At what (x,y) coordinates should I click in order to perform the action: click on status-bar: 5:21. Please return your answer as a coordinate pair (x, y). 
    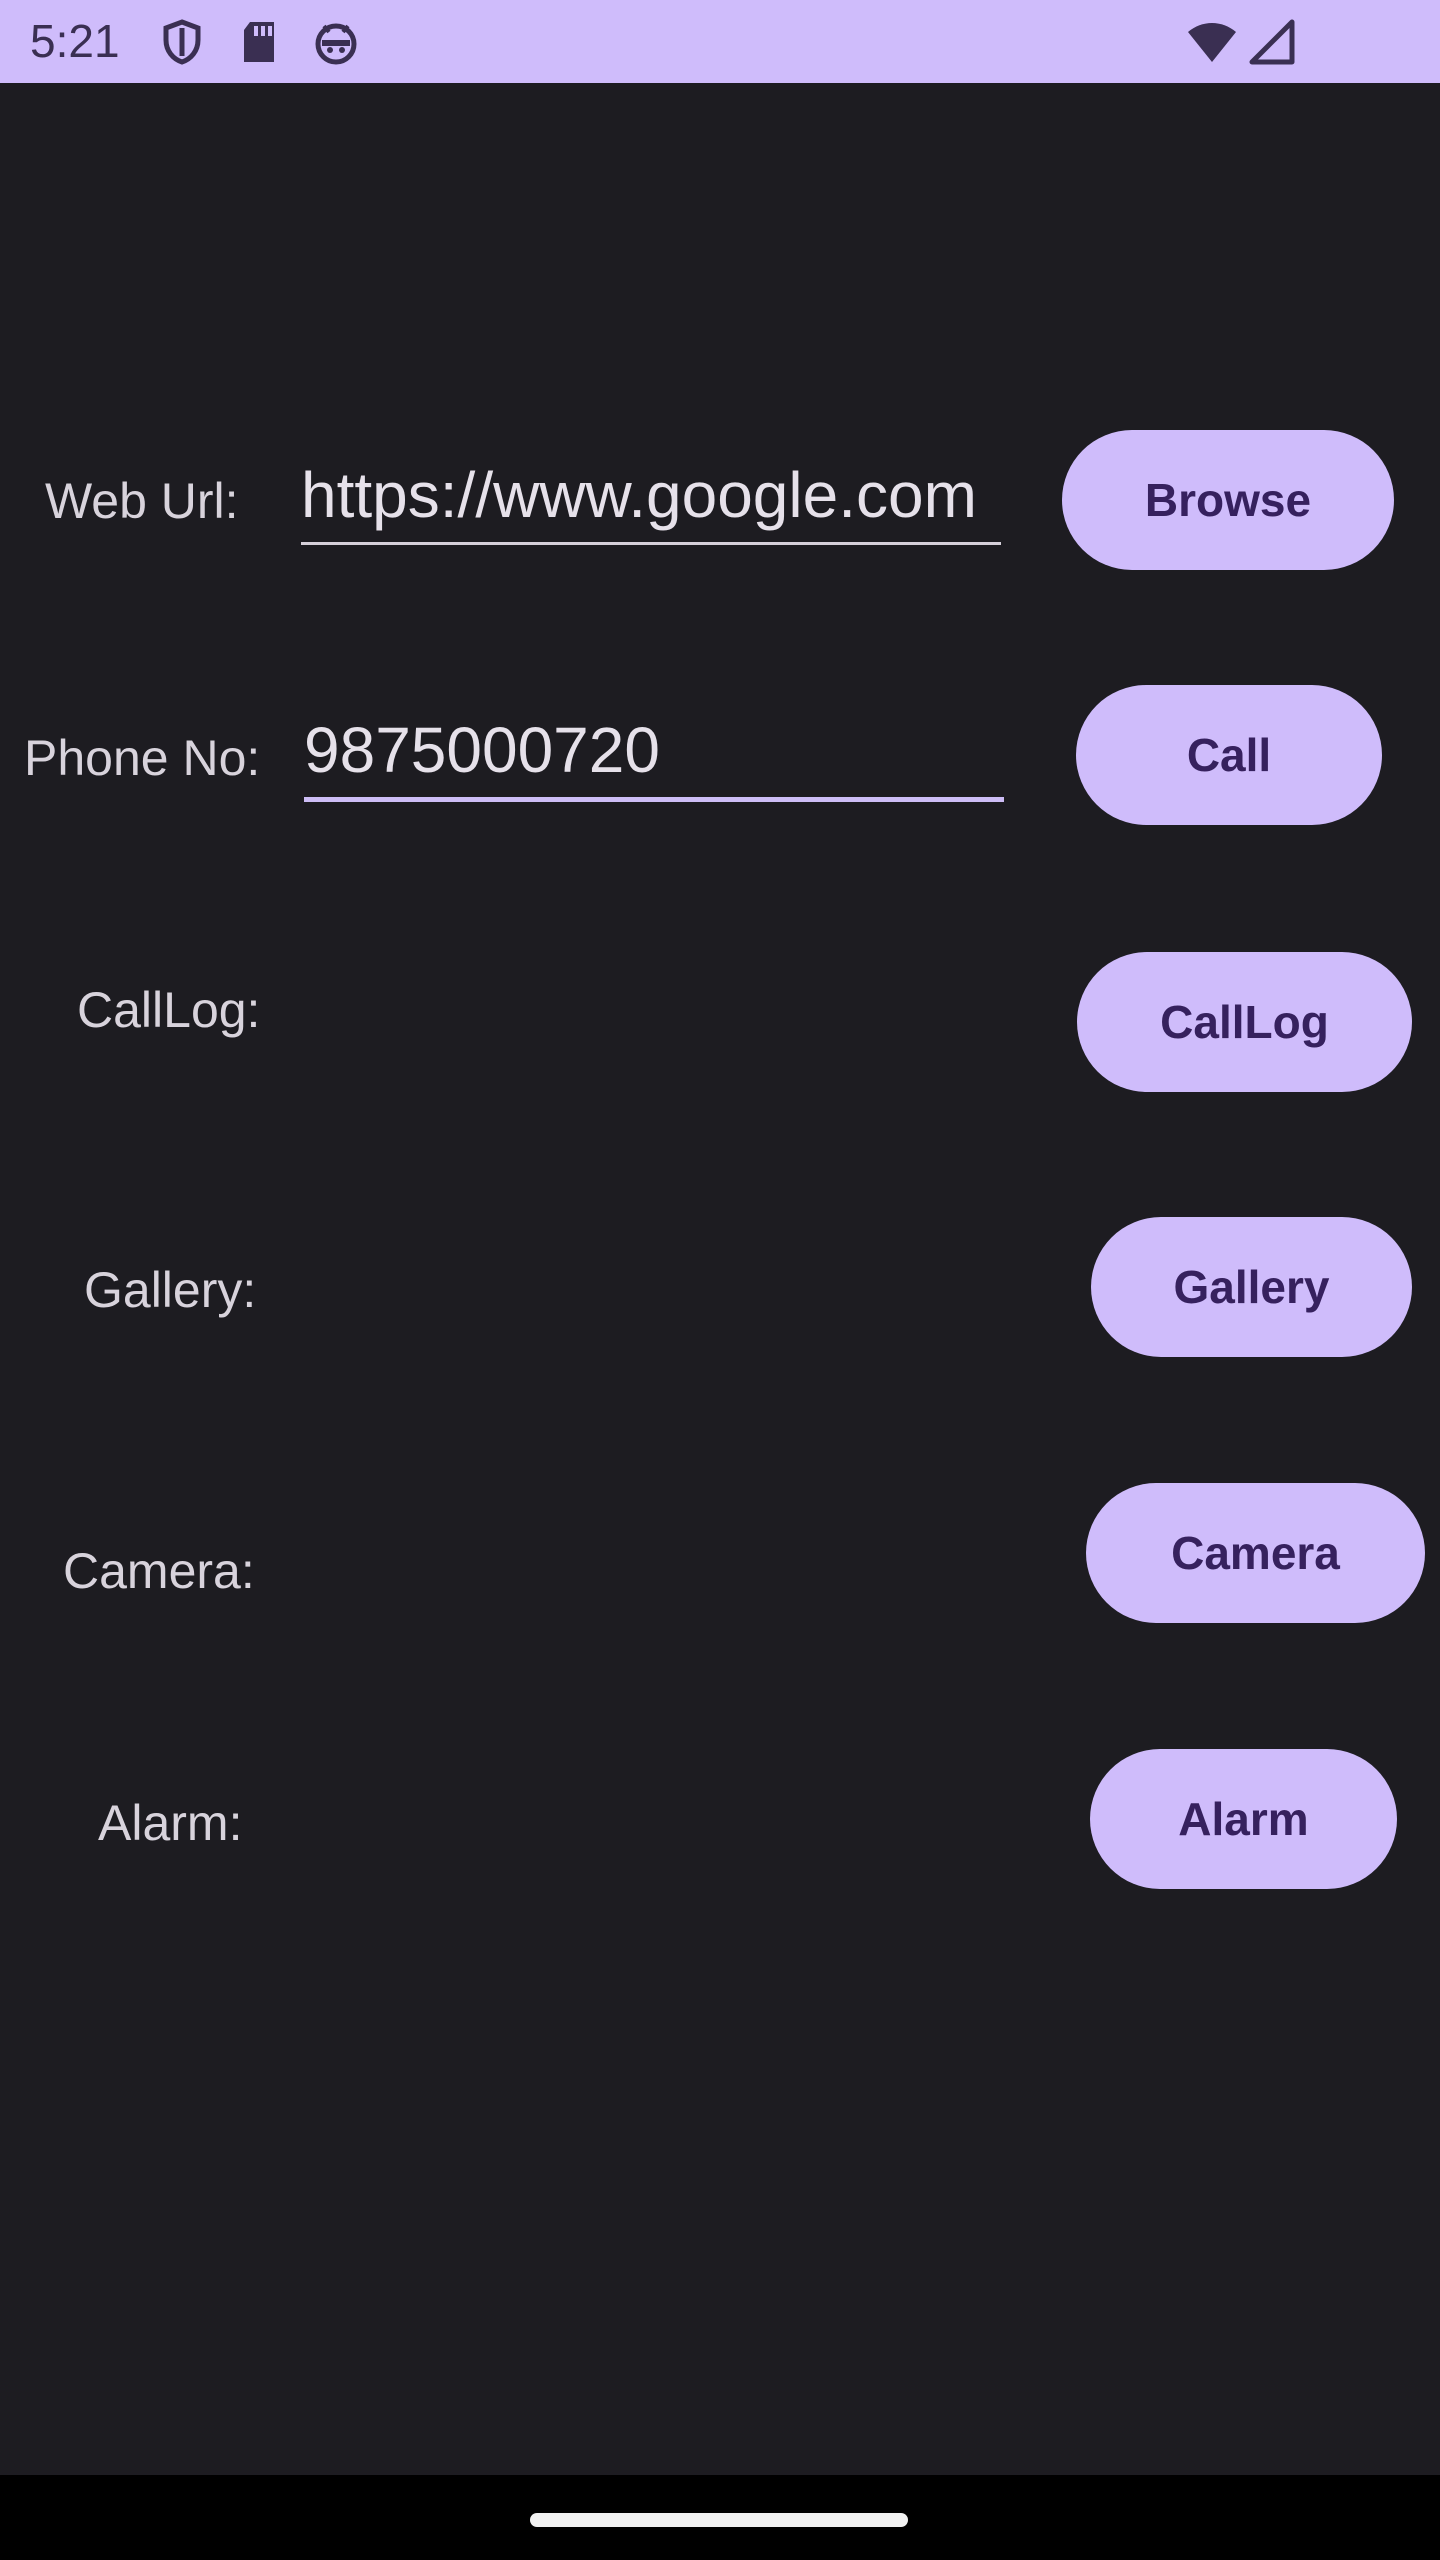
    Looking at the image, I should click on (720, 41).